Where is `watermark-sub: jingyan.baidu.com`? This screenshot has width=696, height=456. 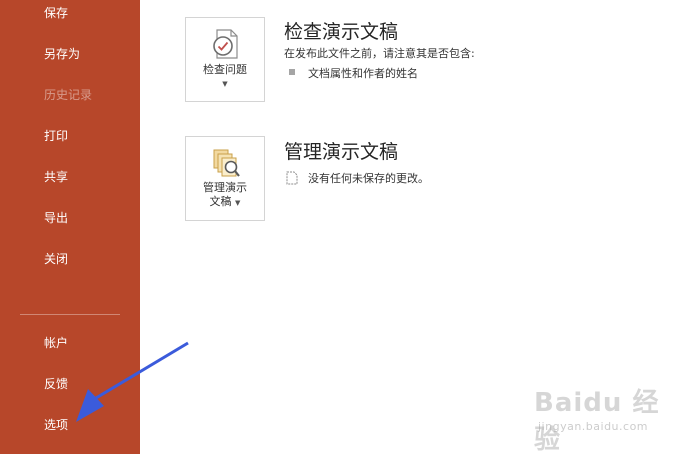 watermark-sub: jingyan.baidu.com is located at coordinates (593, 426).